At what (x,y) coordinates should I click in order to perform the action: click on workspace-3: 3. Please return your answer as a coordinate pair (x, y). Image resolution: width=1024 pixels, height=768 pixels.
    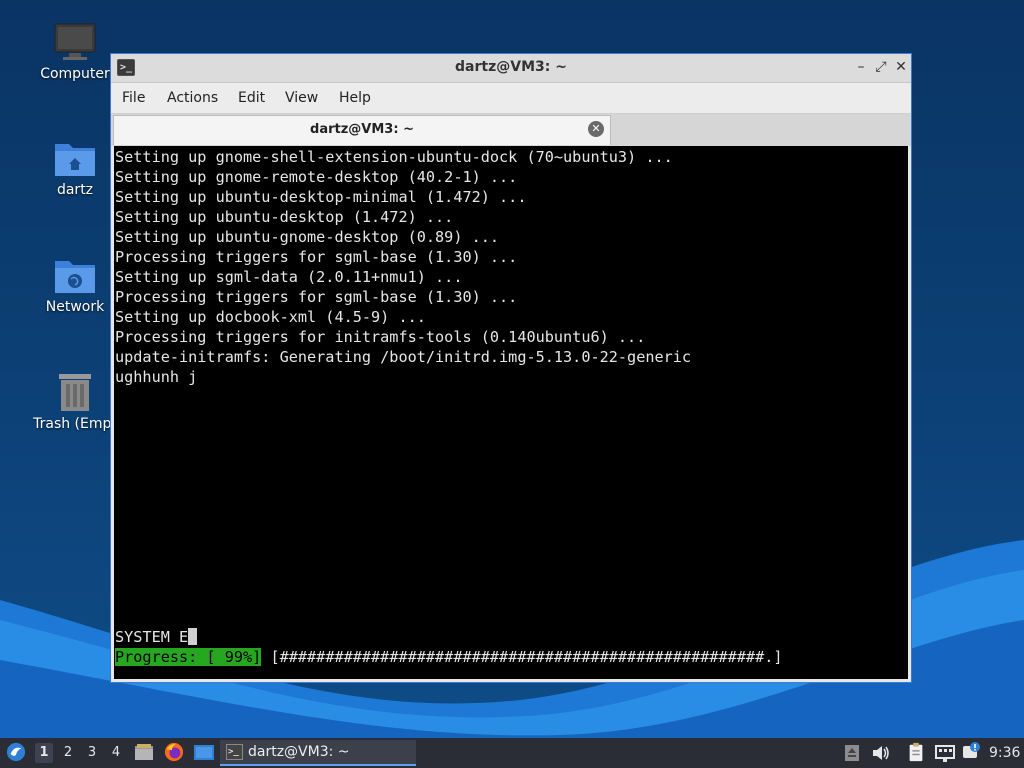
    Looking at the image, I should click on (92, 753).